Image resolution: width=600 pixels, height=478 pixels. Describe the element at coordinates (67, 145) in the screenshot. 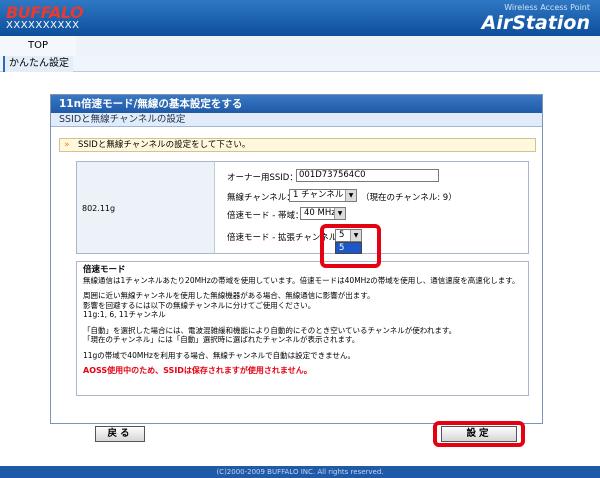

I see `double-chevron-icon: »` at that location.